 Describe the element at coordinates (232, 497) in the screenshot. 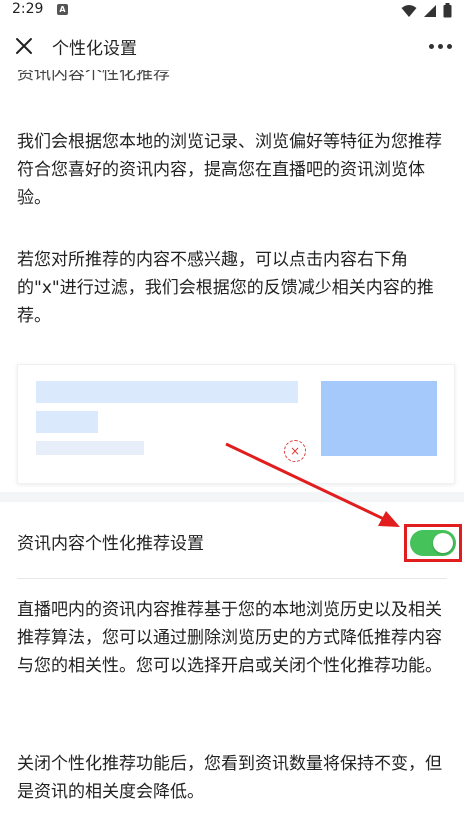

I see `section-divider` at that location.